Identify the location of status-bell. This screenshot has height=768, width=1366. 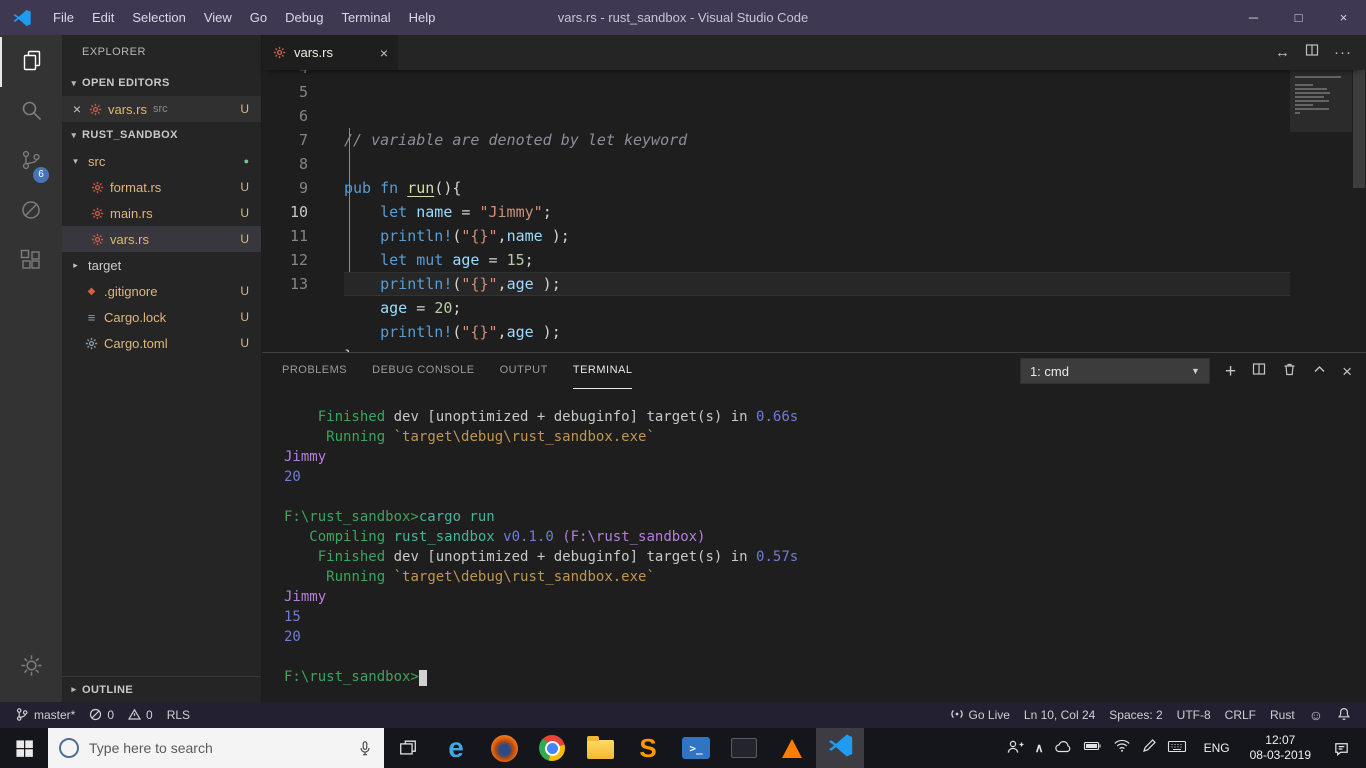
(1344, 715).